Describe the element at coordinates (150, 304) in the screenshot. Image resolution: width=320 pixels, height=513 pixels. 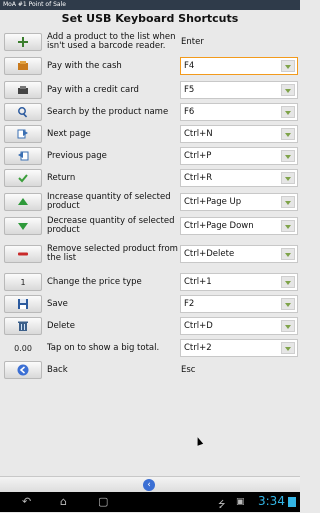
I see `shortcut-row-save: Save F2` at that location.